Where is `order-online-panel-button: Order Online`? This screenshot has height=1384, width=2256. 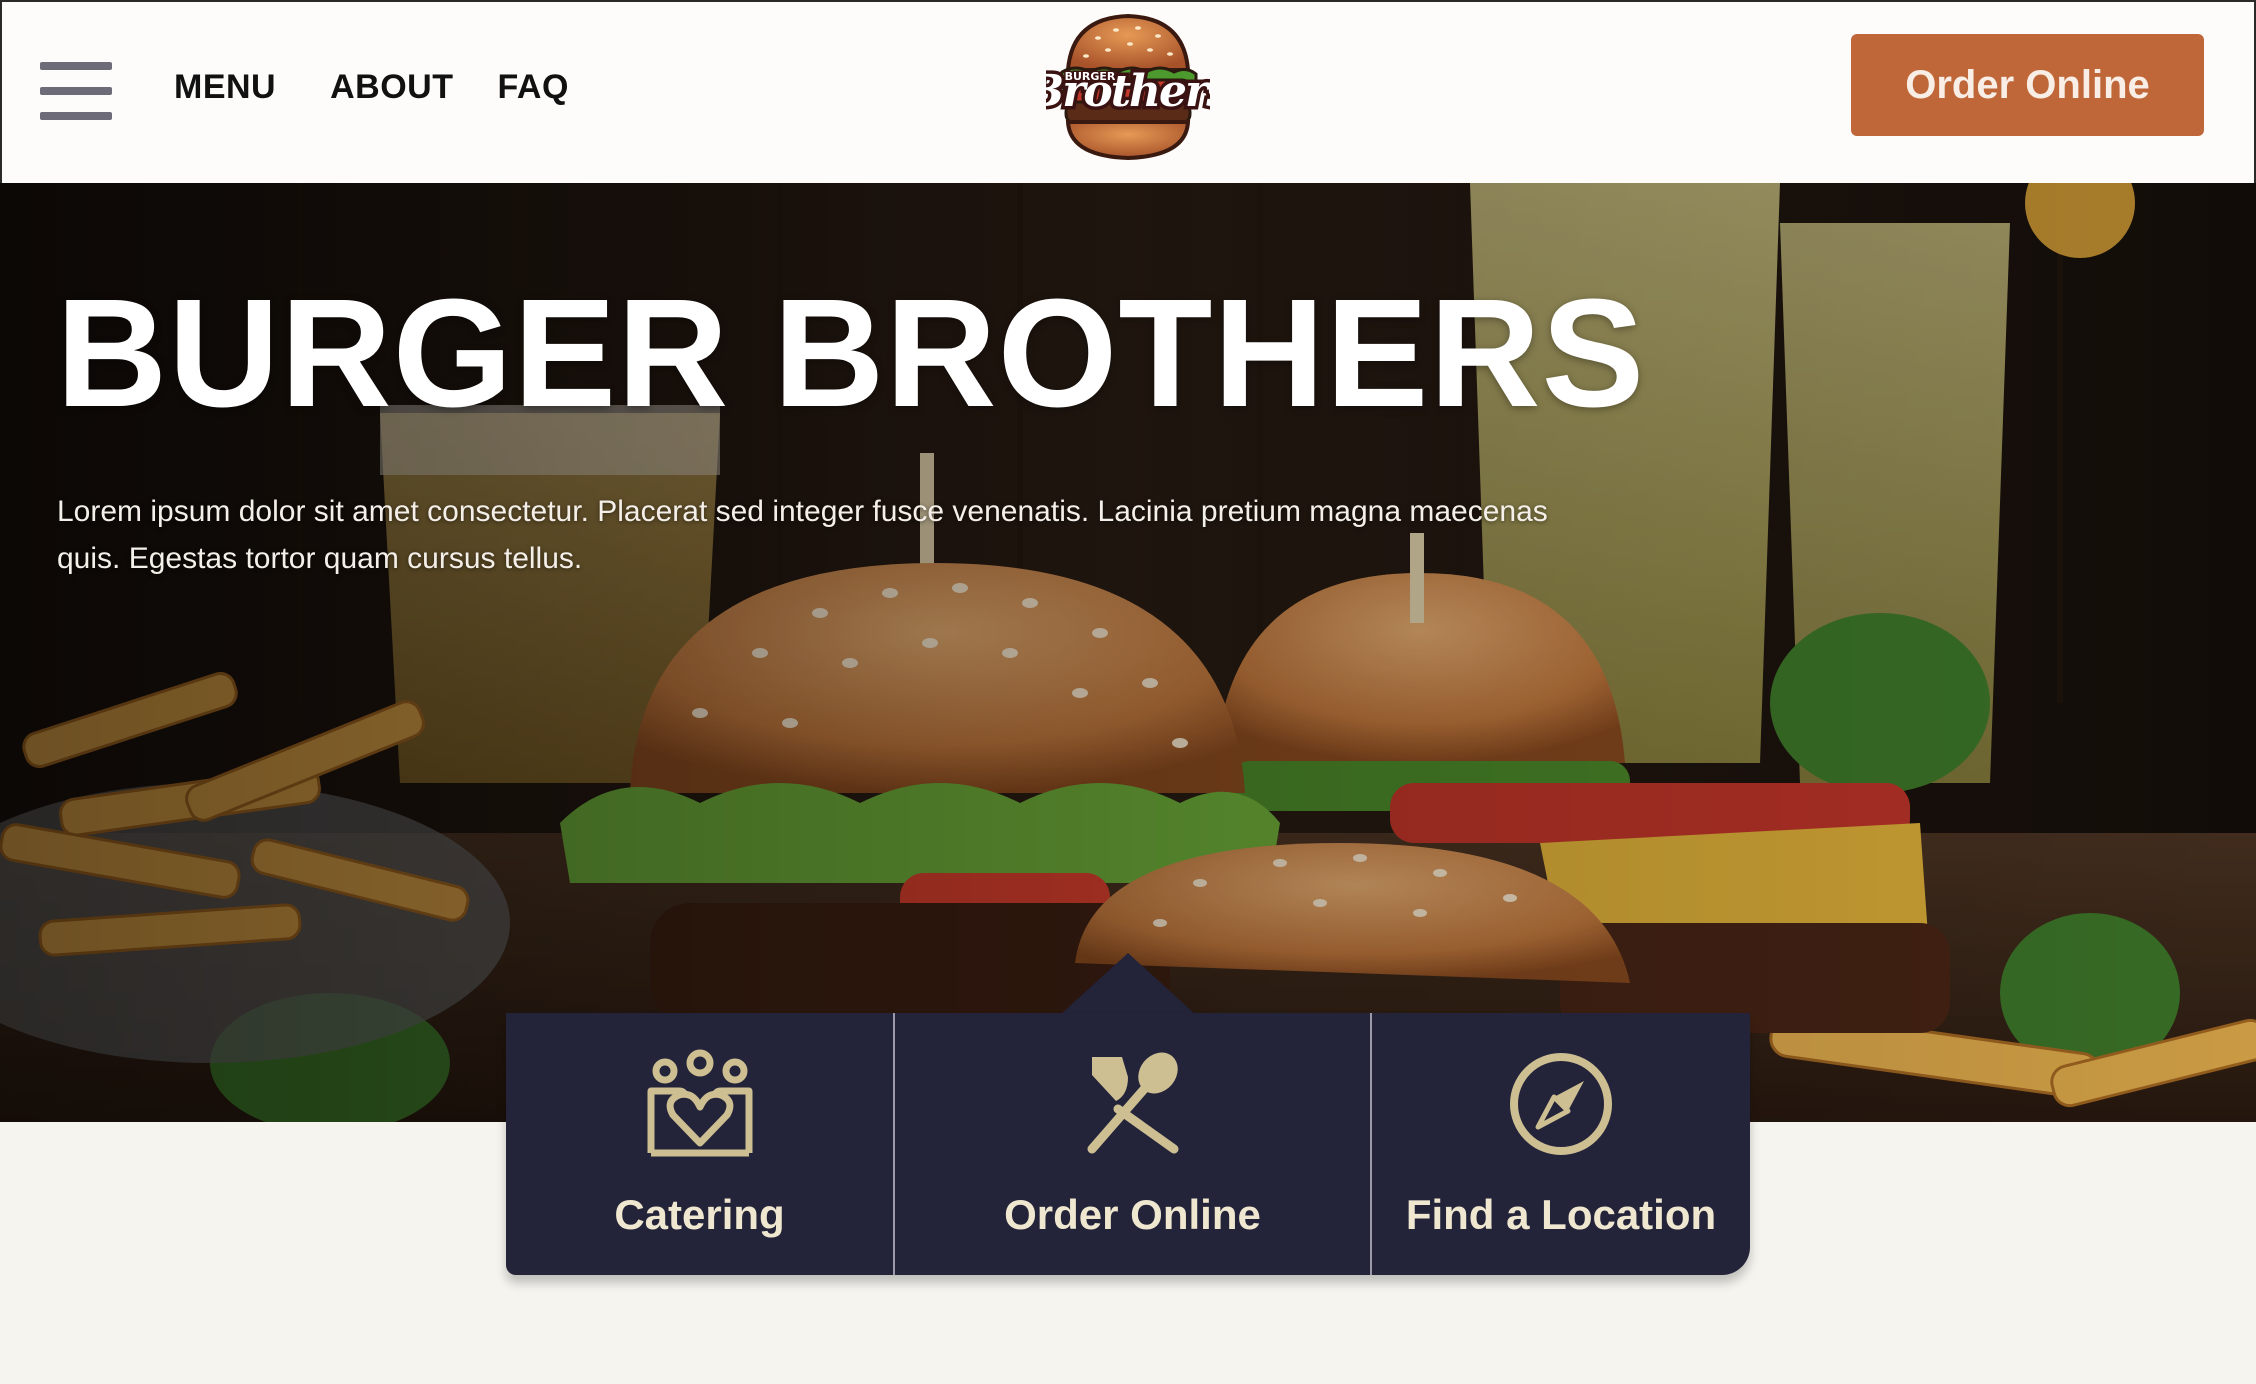
order-online-panel-button: Order Online is located at coordinates (1131, 1144).